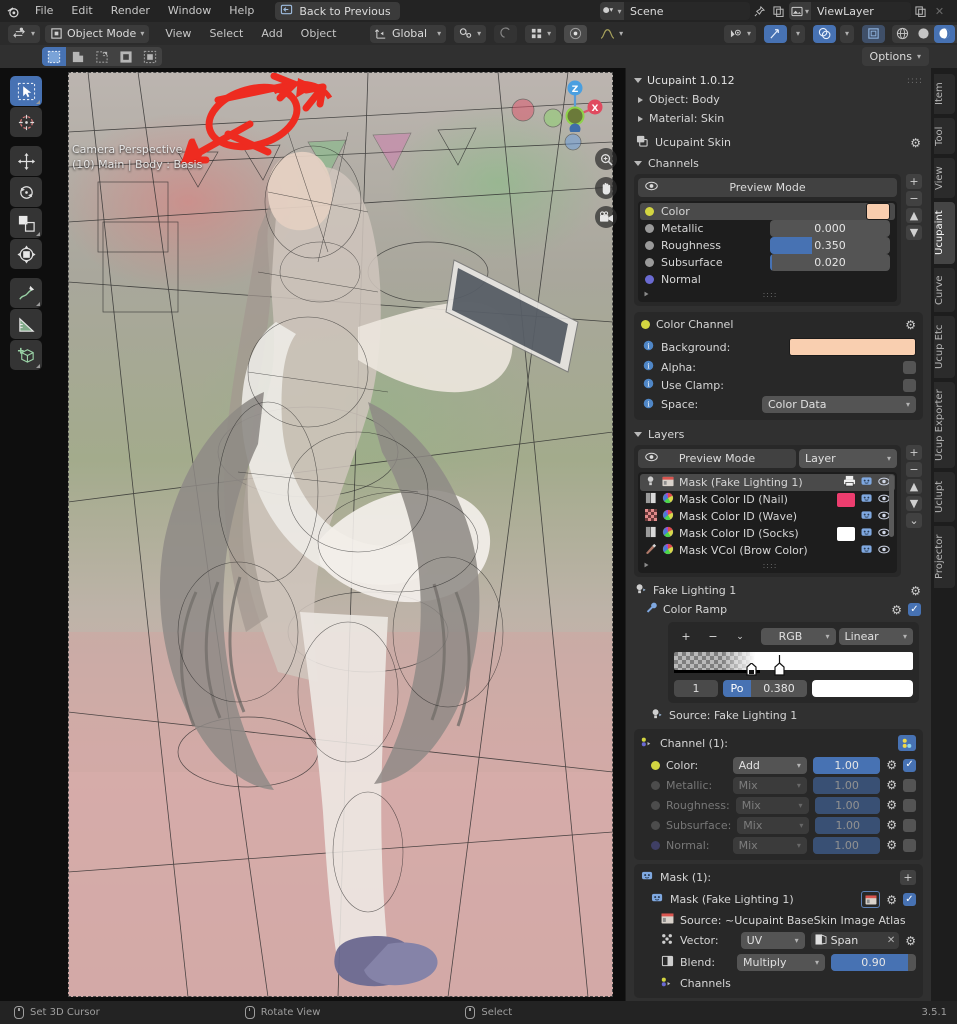  I want to click on layers-header: Layers, so click(778, 433).